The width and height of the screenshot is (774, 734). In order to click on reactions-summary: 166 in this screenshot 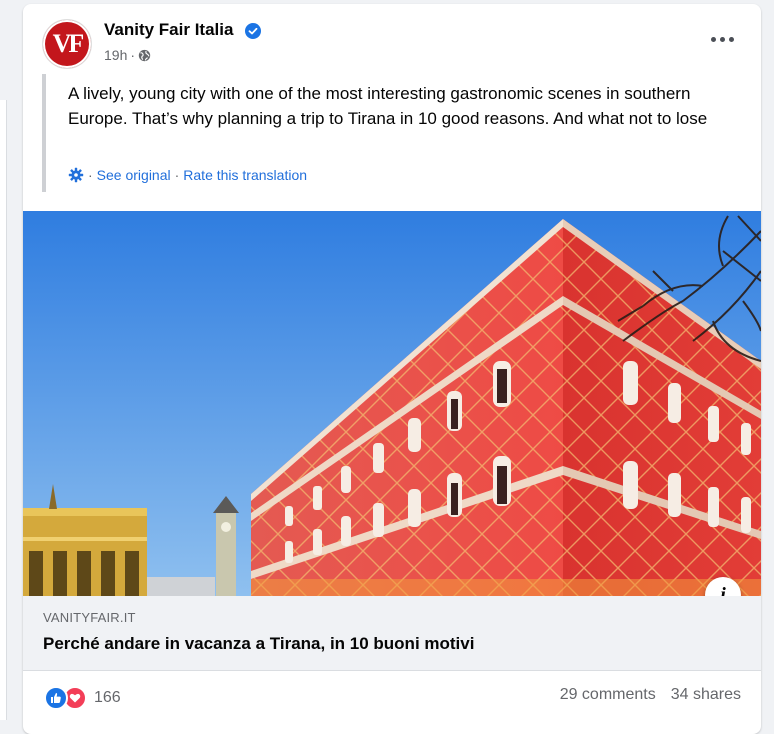, I will do `click(82, 698)`.